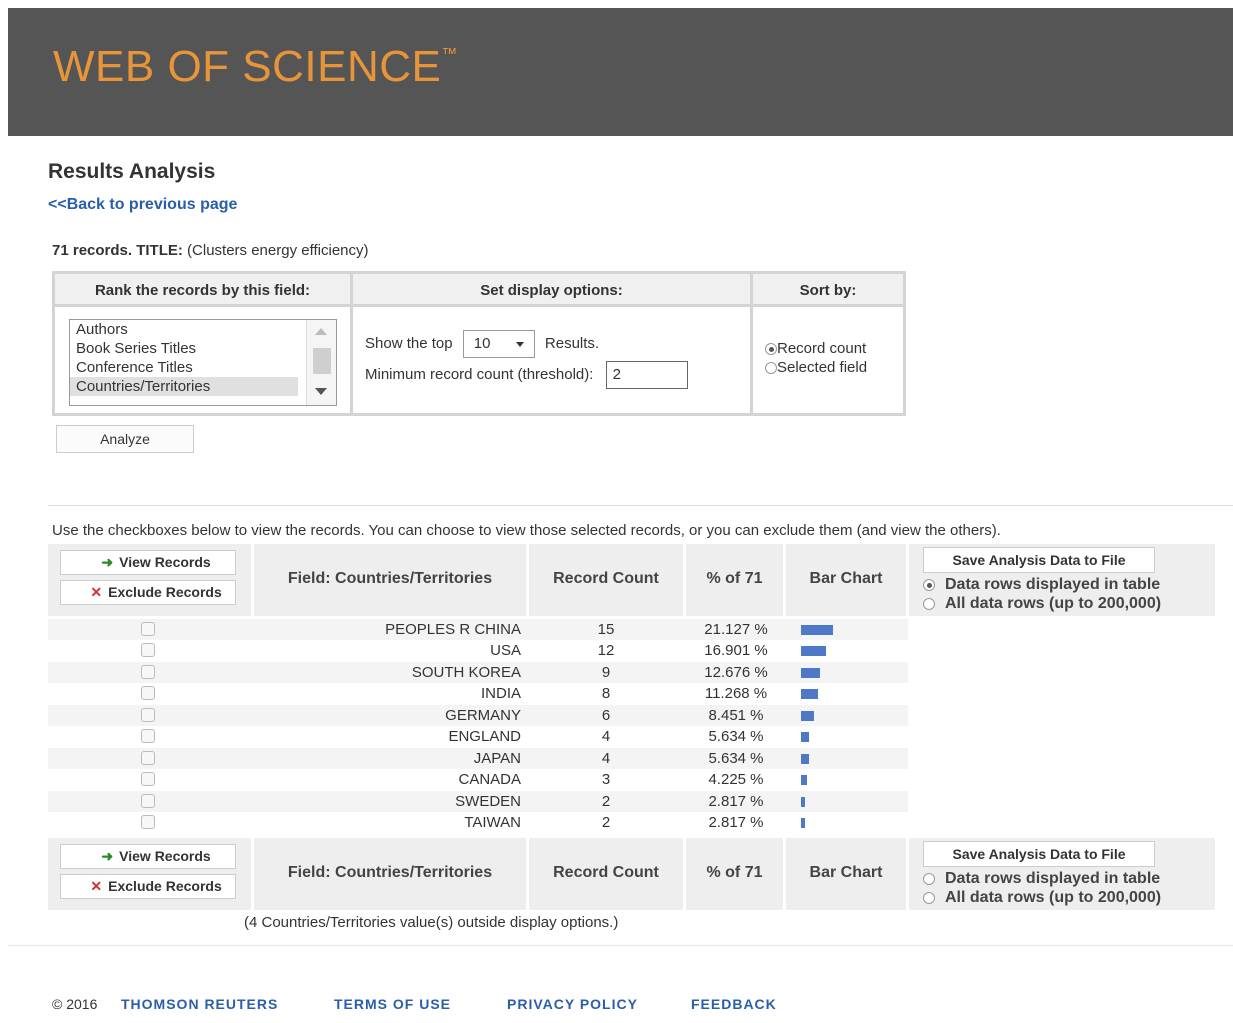  What do you see at coordinates (734, 1004) in the screenshot?
I see `footer-feedback-link: FEEDBACK` at bounding box center [734, 1004].